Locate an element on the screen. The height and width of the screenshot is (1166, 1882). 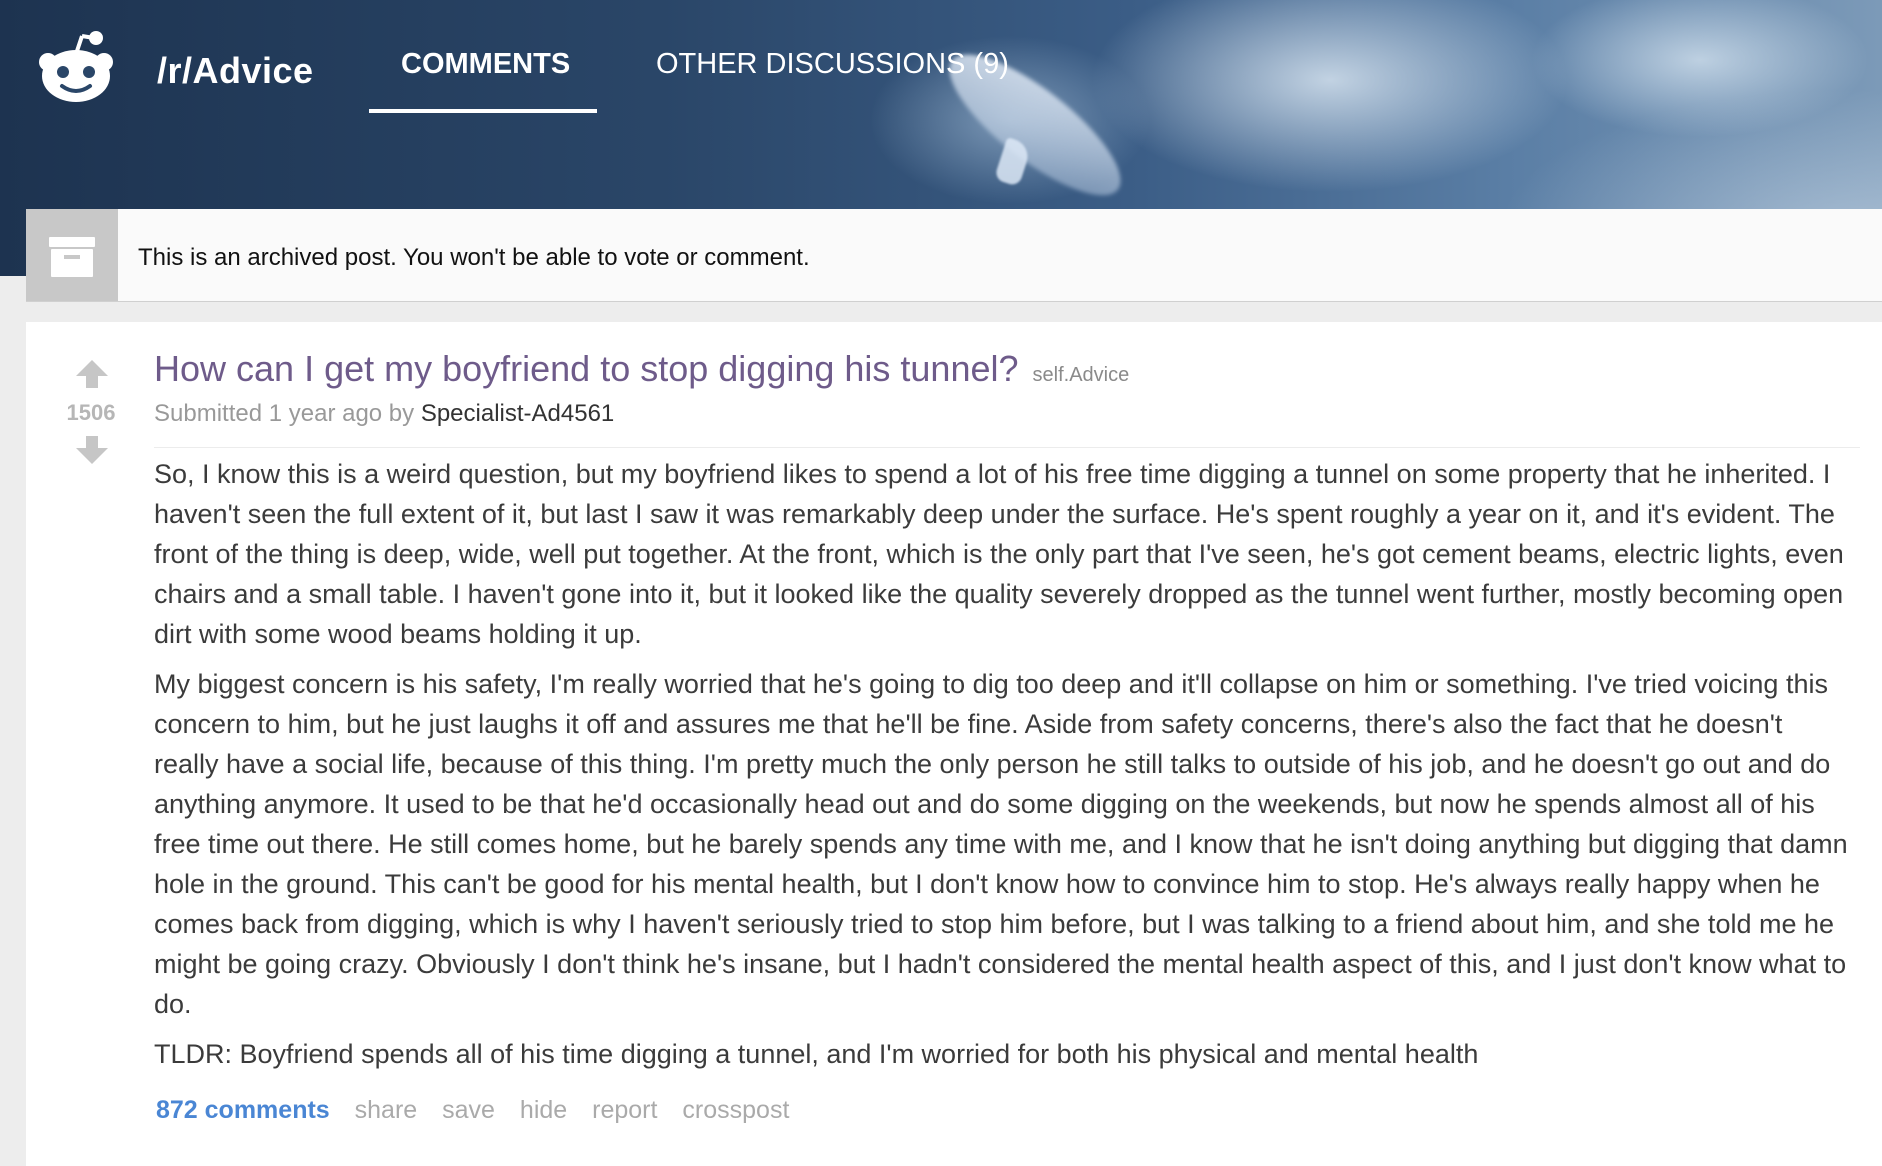
report-button: report is located at coordinates (624, 1110).